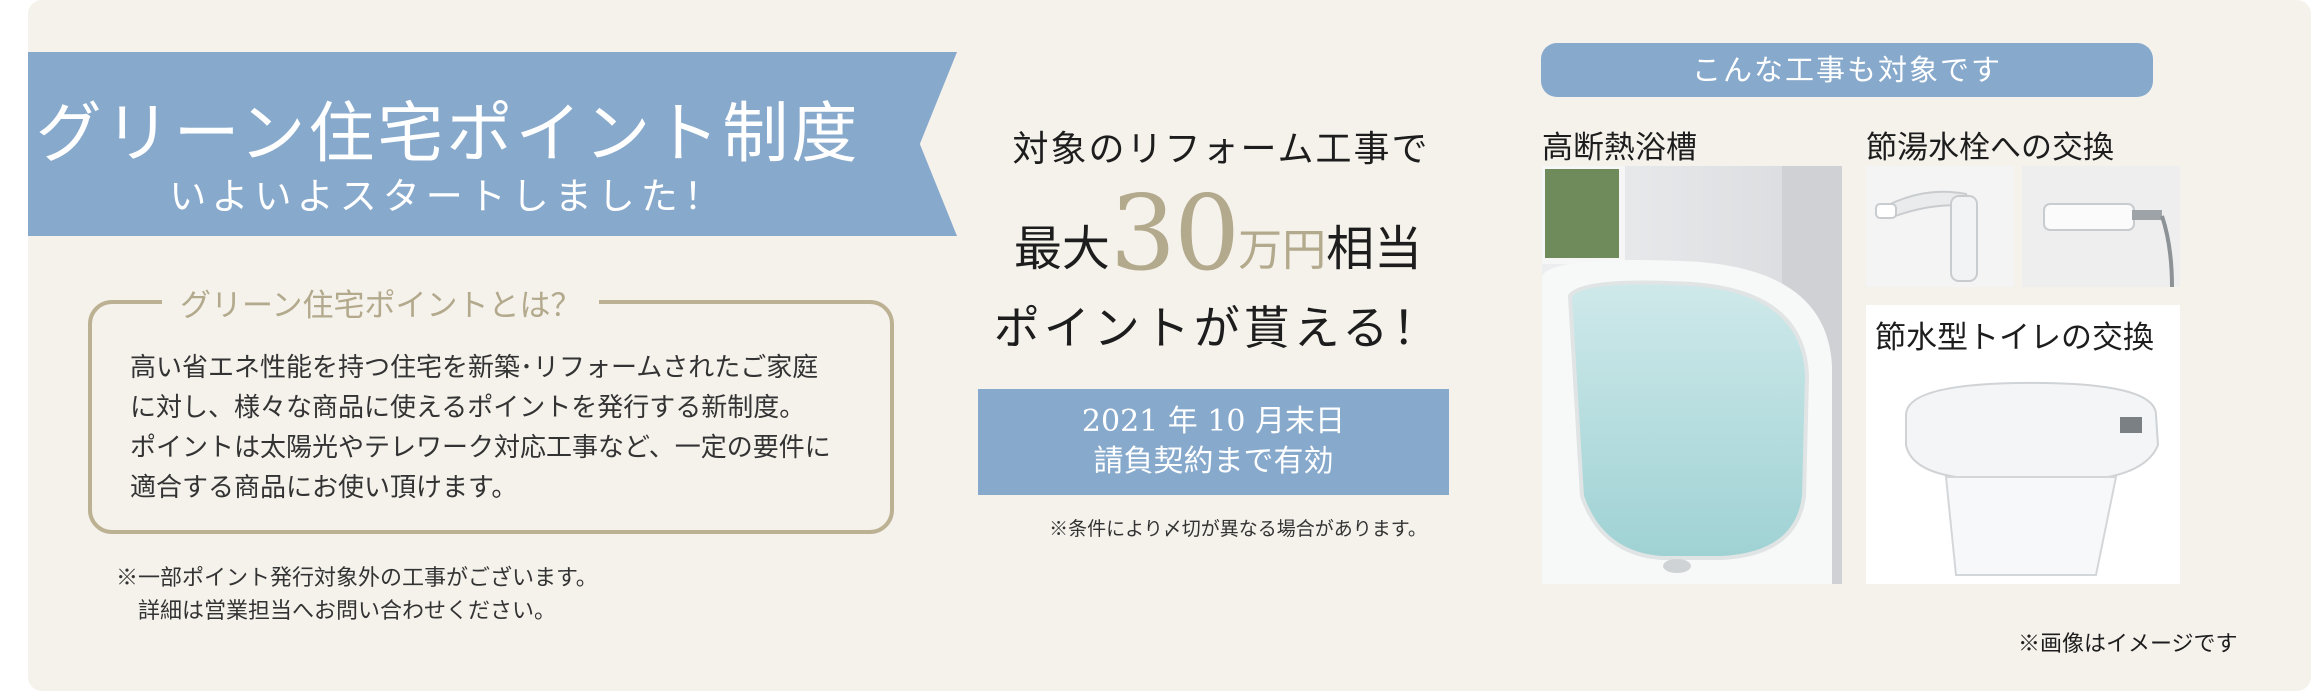 The width and height of the screenshot is (2311, 691). I want to click on exclusion-note-line: ※一部ポイント発行対象外の工事がございます。, so click(357, 578).